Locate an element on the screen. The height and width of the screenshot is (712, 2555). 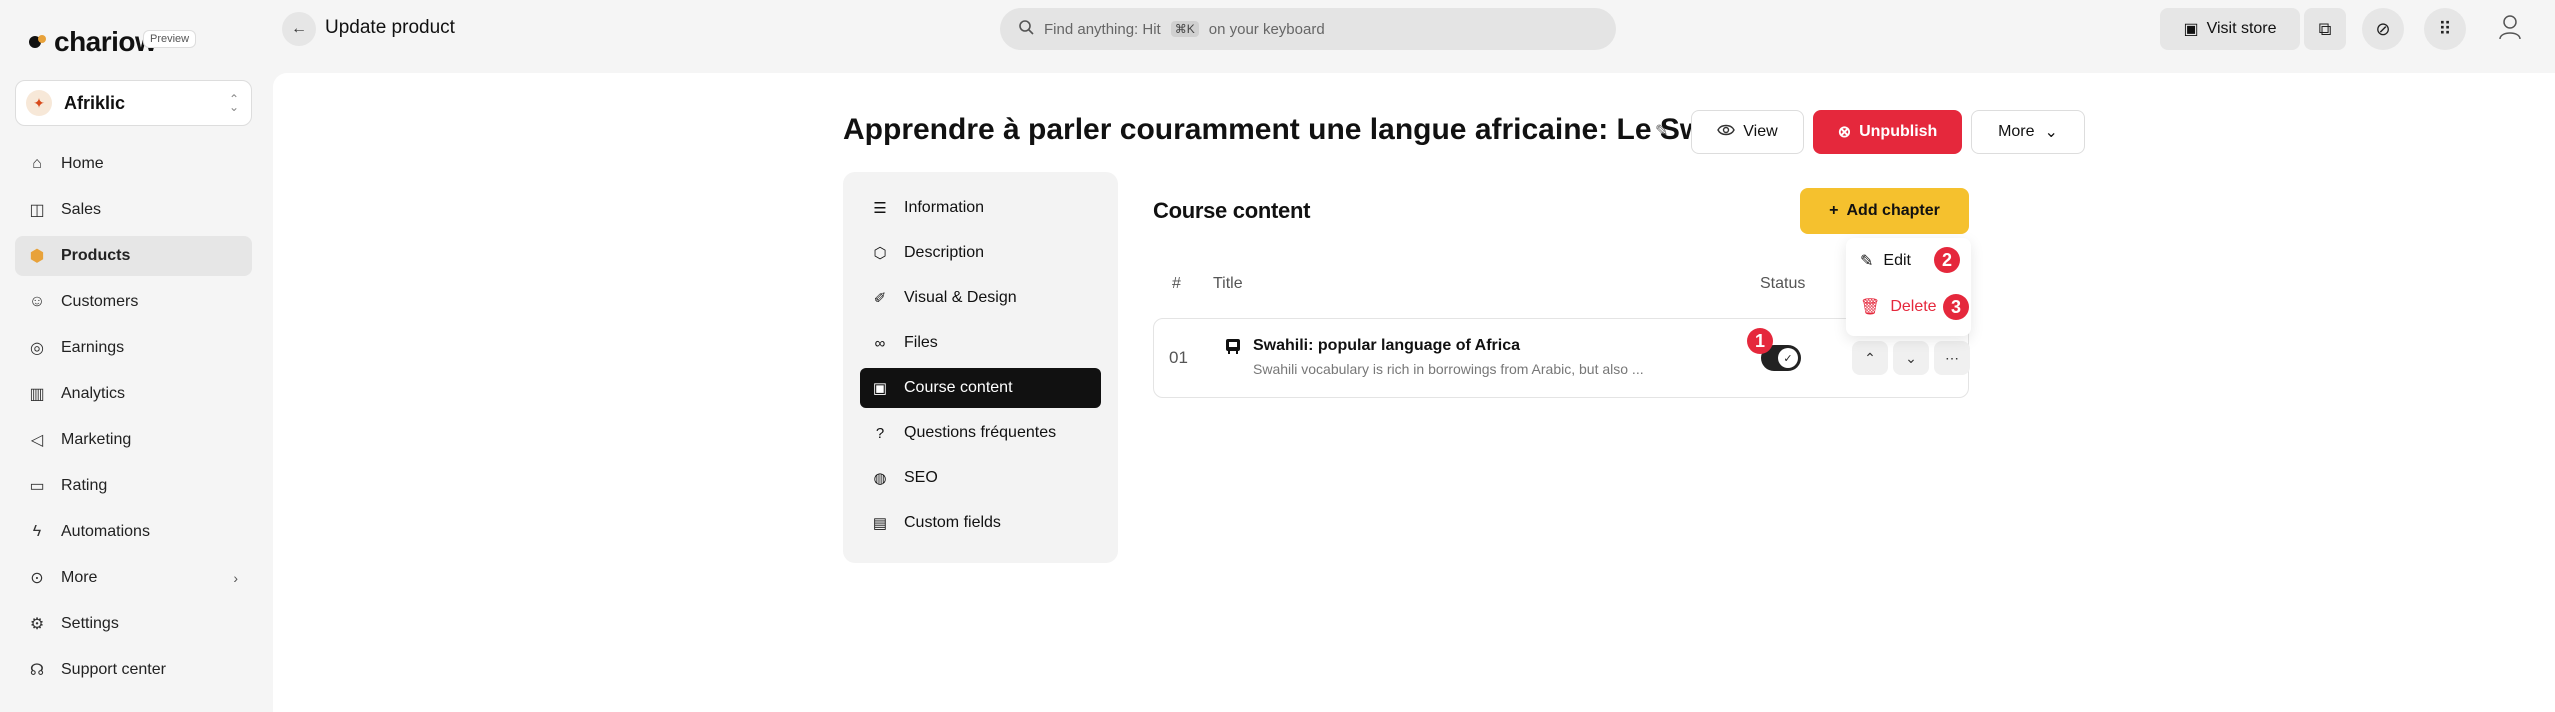
logo: chariow is located at coordinates (92, 42).